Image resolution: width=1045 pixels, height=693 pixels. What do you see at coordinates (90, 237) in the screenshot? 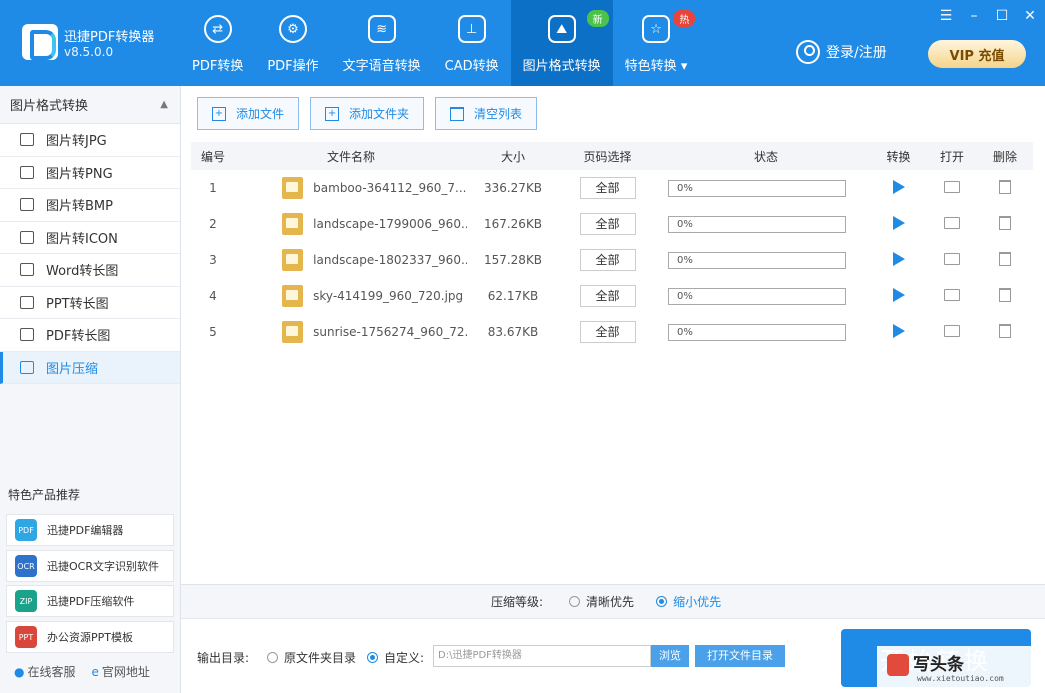
I see `sidebar-item-icon: 图片转ICON` at bounding box center [90, 237].